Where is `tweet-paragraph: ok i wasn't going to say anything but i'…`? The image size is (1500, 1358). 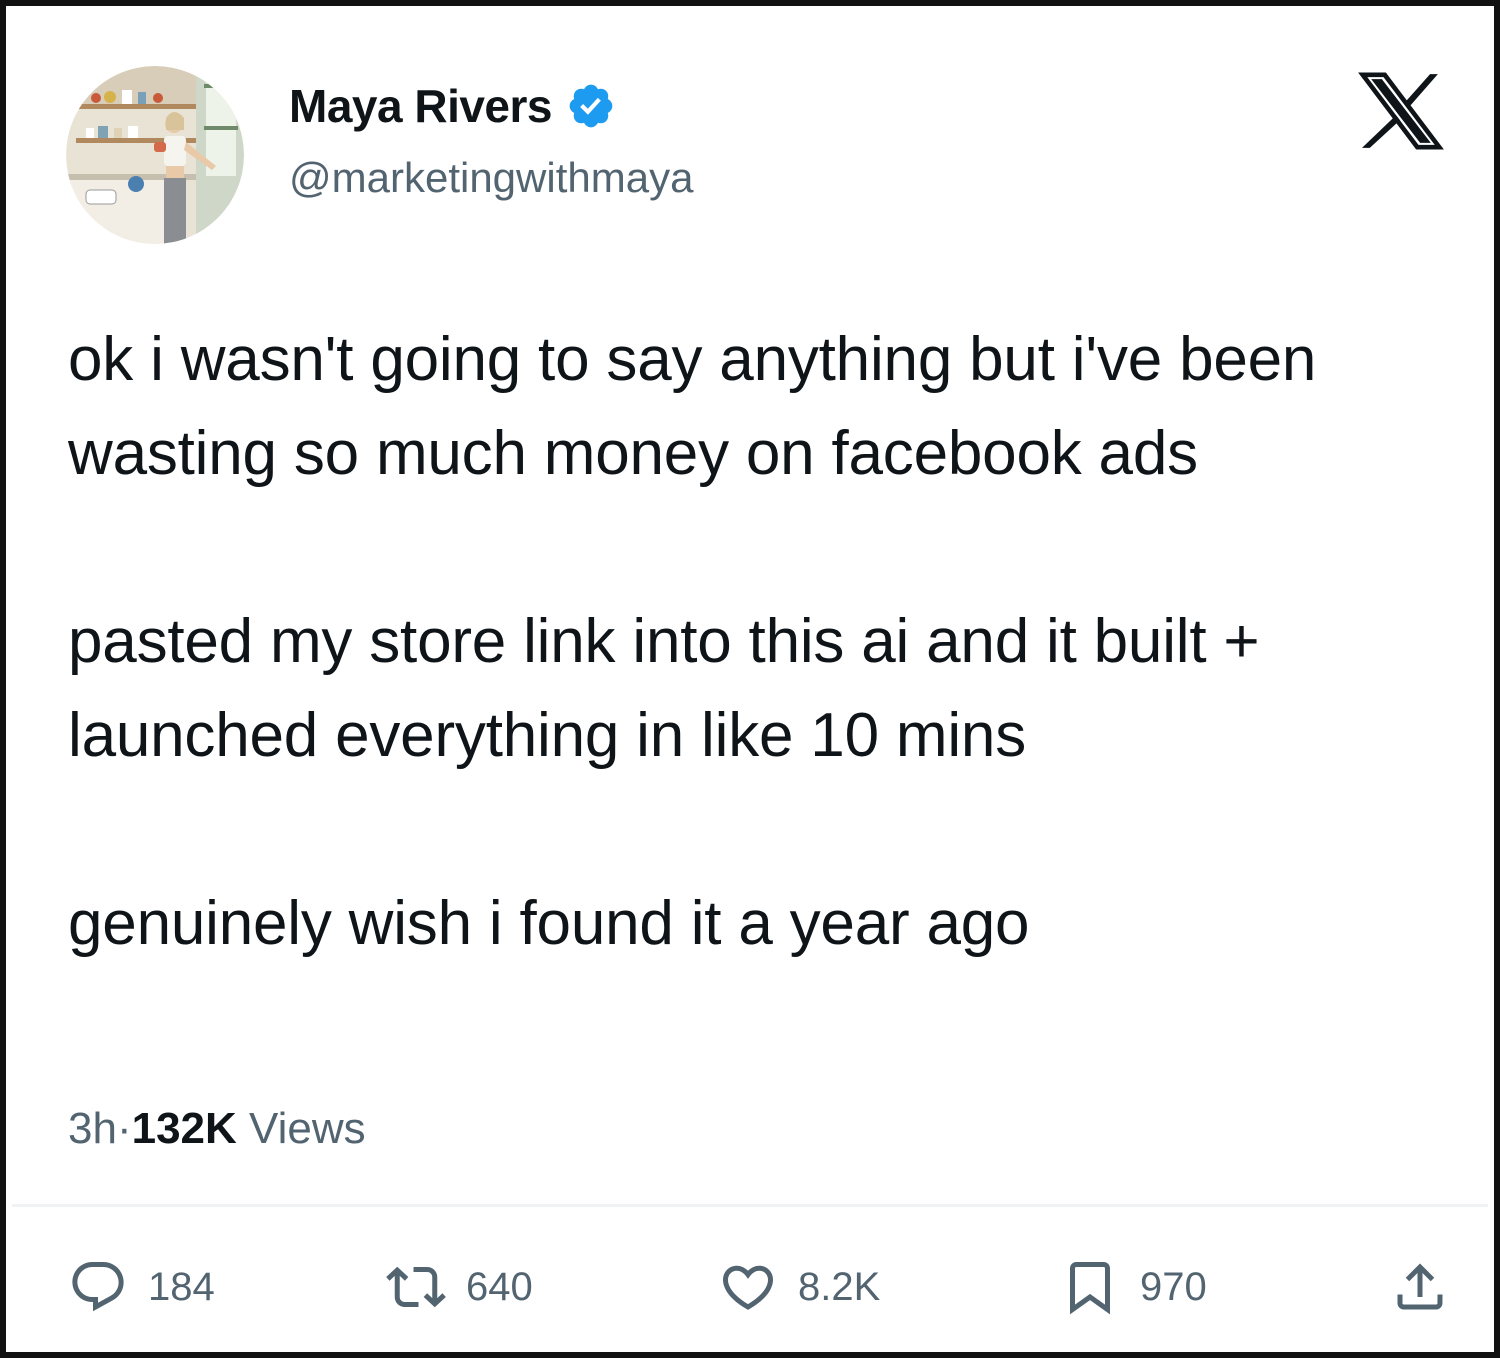 tweet-paragraph: ok i wasn't going to say anything but i'… is located at coordinates (692, 406).